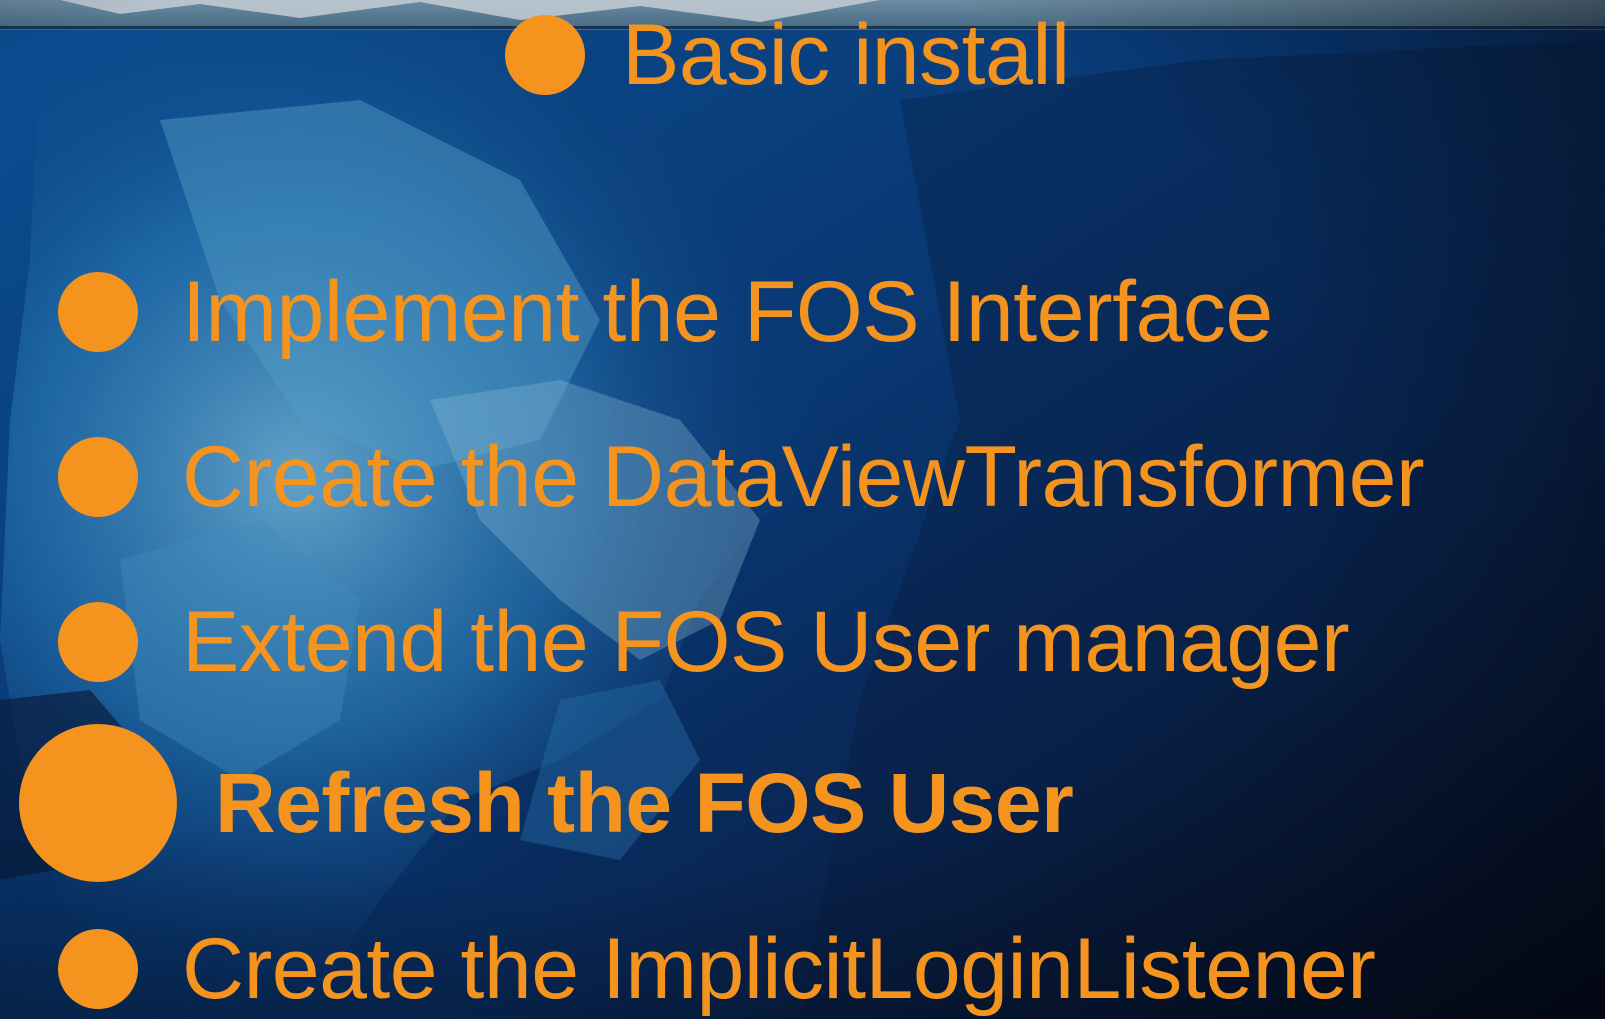 This screenshot has width=1605, height=1019. What do you see at coordinates (644, 803) in the screenshot?
I see `bullet-label-highlighted: Refresh the FOS User` at bounding box center [644, 803].